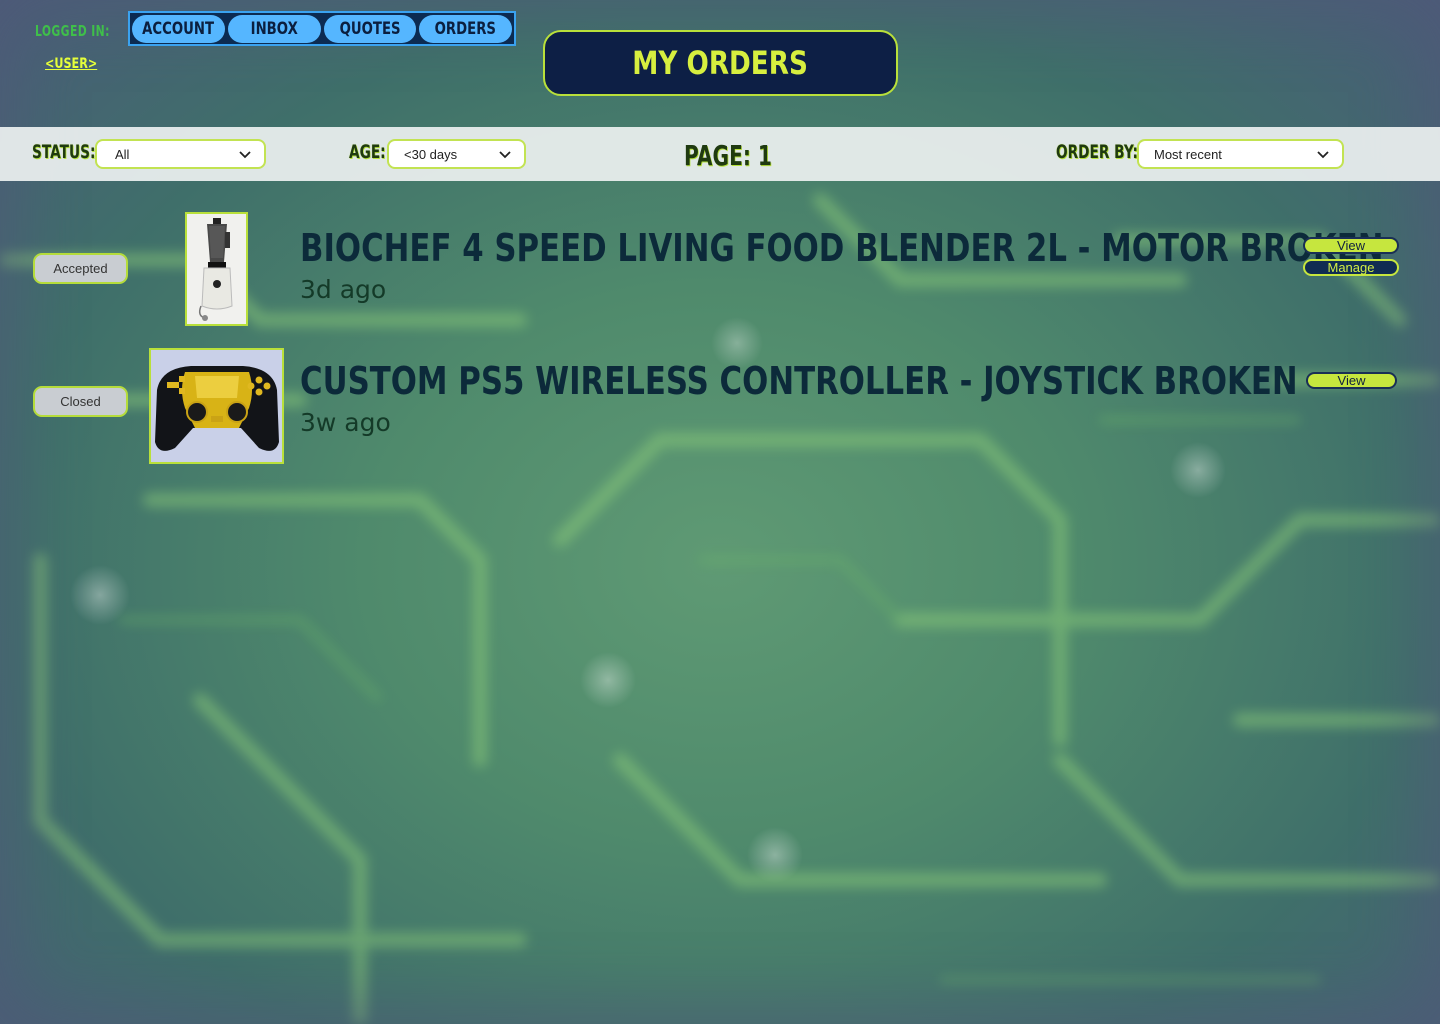  What do you see at coordinates (1240, 154) in the screenshot?
I see `order-by-select: Most recent` at bounding box center [1240, 154].